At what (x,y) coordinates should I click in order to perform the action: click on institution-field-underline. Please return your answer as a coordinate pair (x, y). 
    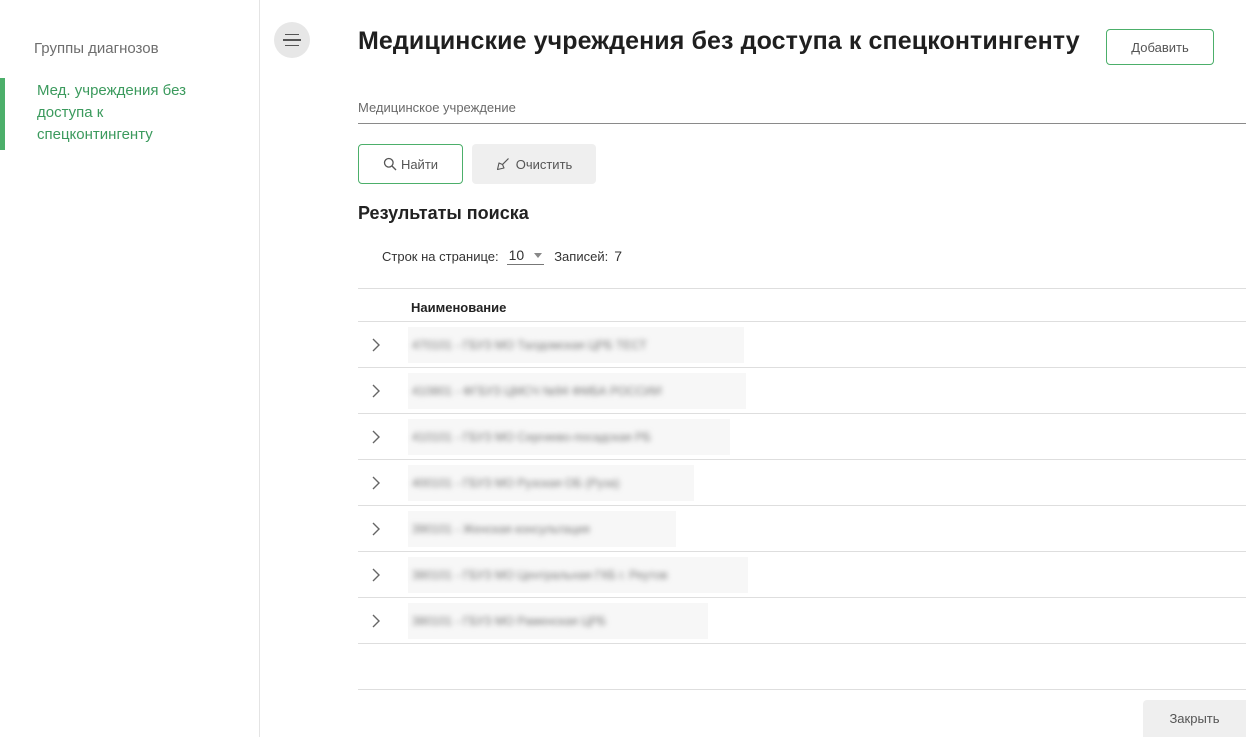
    Looking at the image, I should click on (802, 123).